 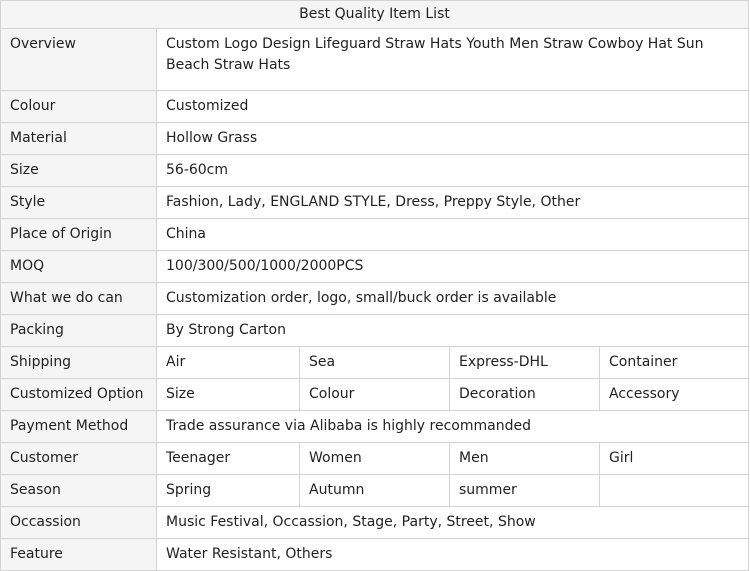 I want to click on table-row-feature: Feature Water Resistant, Others, so click(x=374, y=554).